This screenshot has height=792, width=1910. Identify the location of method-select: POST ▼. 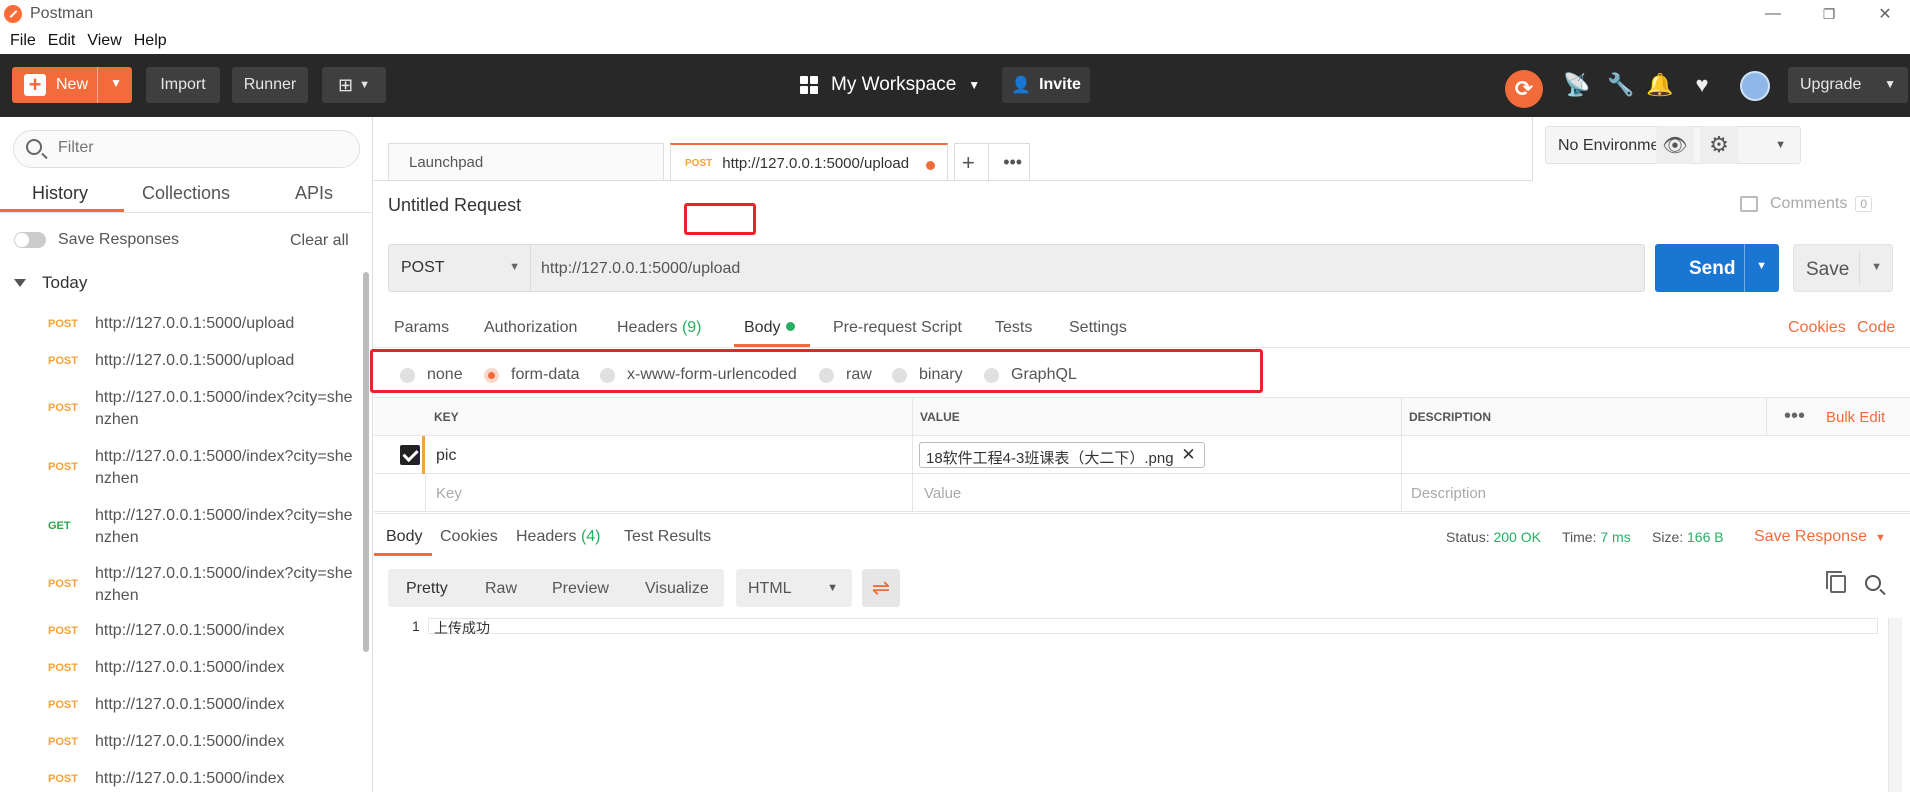
(460, 268).